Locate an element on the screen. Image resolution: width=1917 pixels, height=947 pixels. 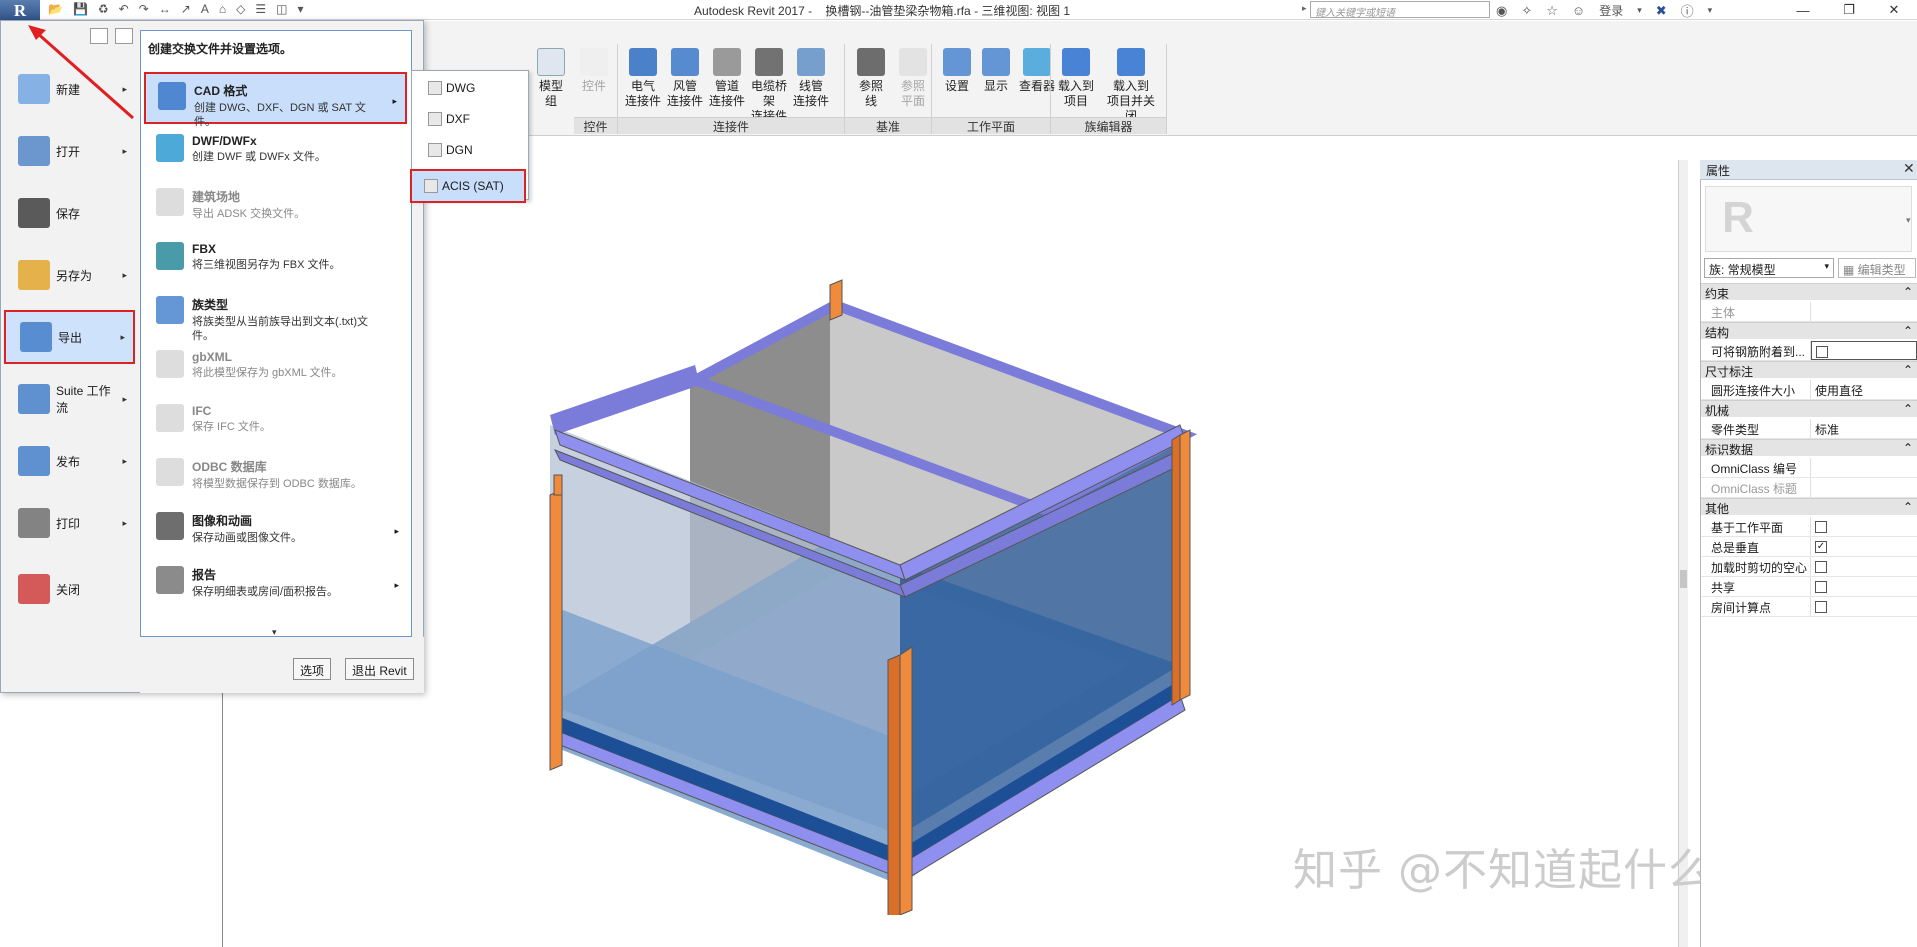
set-workplane-button: 设置 is located at coordinates (957, 71).